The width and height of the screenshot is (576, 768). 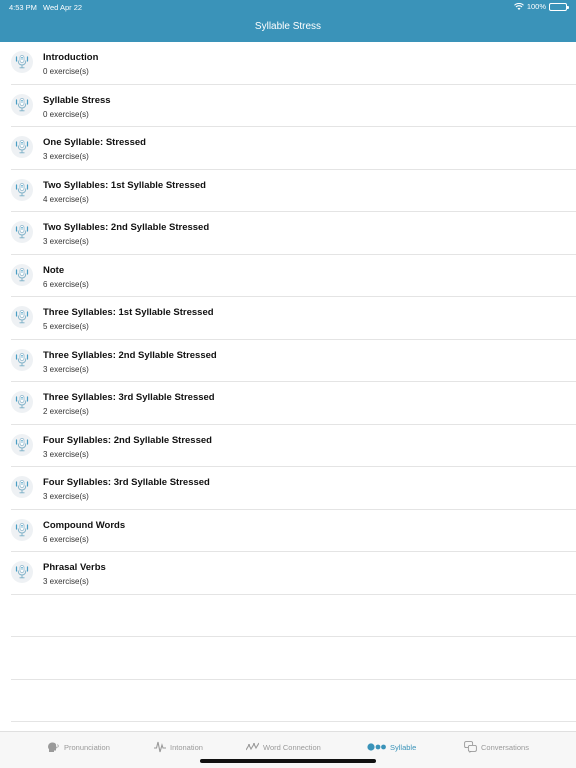 I want to click on page-title: Syllable Stress, so click(x=288, y=26).